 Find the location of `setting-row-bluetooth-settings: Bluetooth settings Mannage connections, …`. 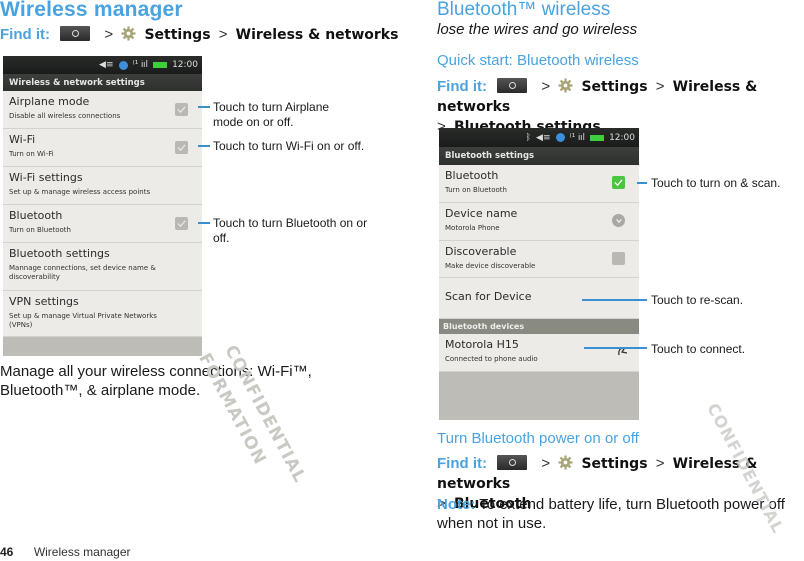

setting-row-bluetooth-settings: Bluetooth settings Mannage connections, … is located at coordinates (102, 267).